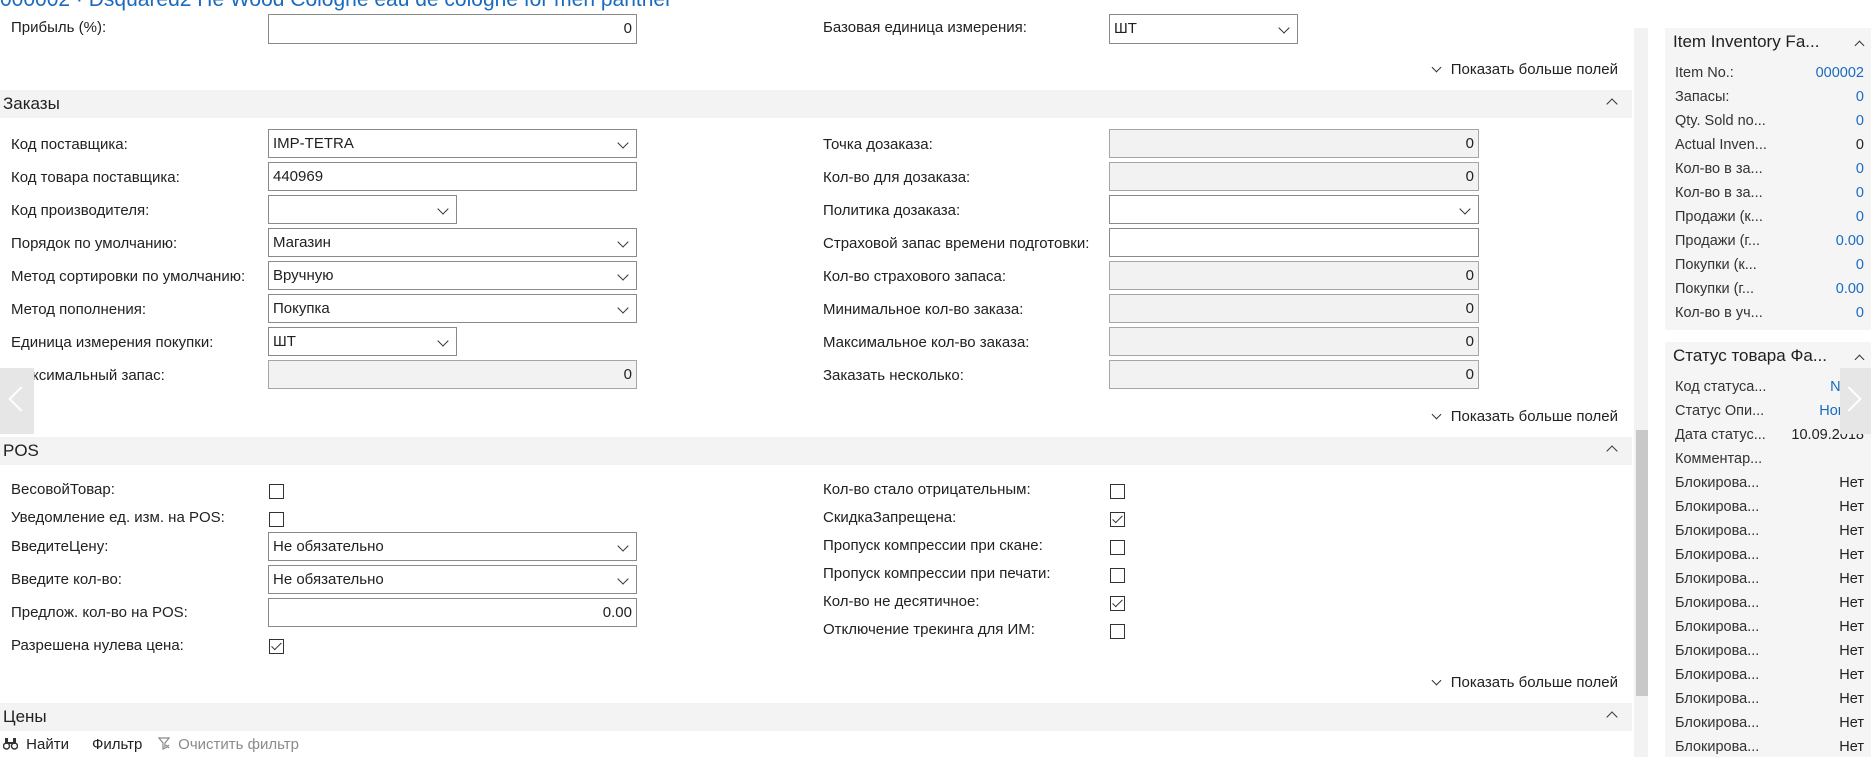 This screenshot has width=1871, height=757. Describe the element at coordinates (927, 489) in the screenshot. I see `qty-negative-label: Кол-во стало отрицательным:` at that location.